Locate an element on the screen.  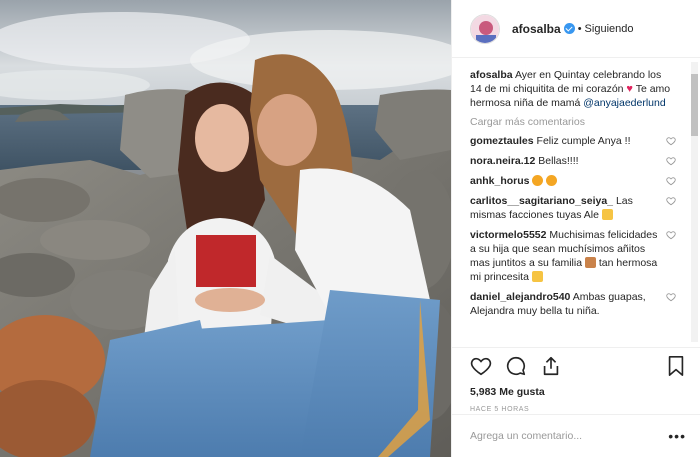
load-more-comments-link: Cargar más comentarios is located at coordinates (571, 122).